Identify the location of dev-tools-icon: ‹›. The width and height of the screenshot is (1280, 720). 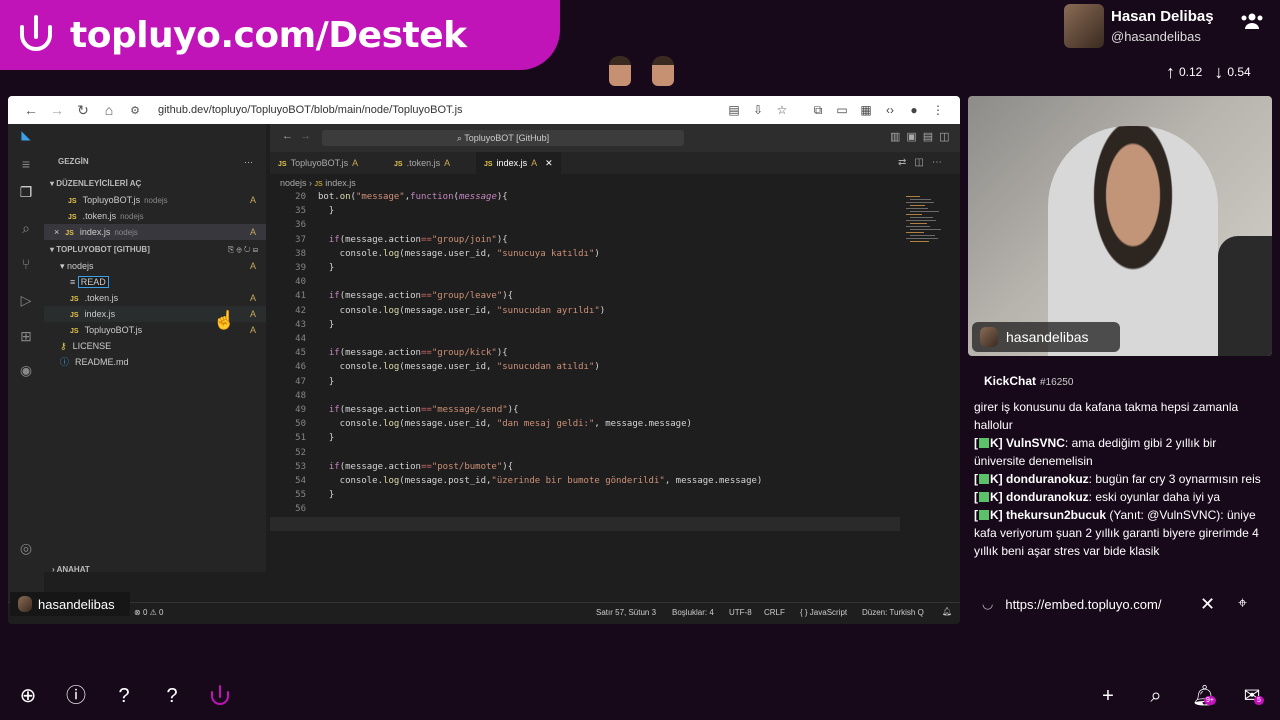
(890, 110).